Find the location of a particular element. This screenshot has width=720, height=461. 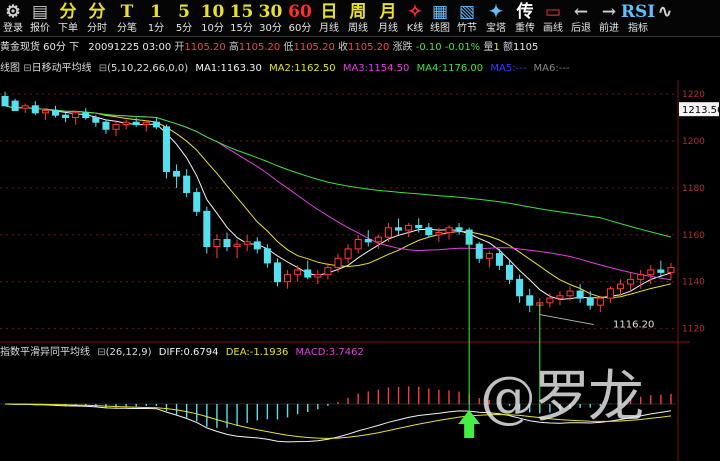

change-percent: -0.01% is located at coordinates (462, 47).